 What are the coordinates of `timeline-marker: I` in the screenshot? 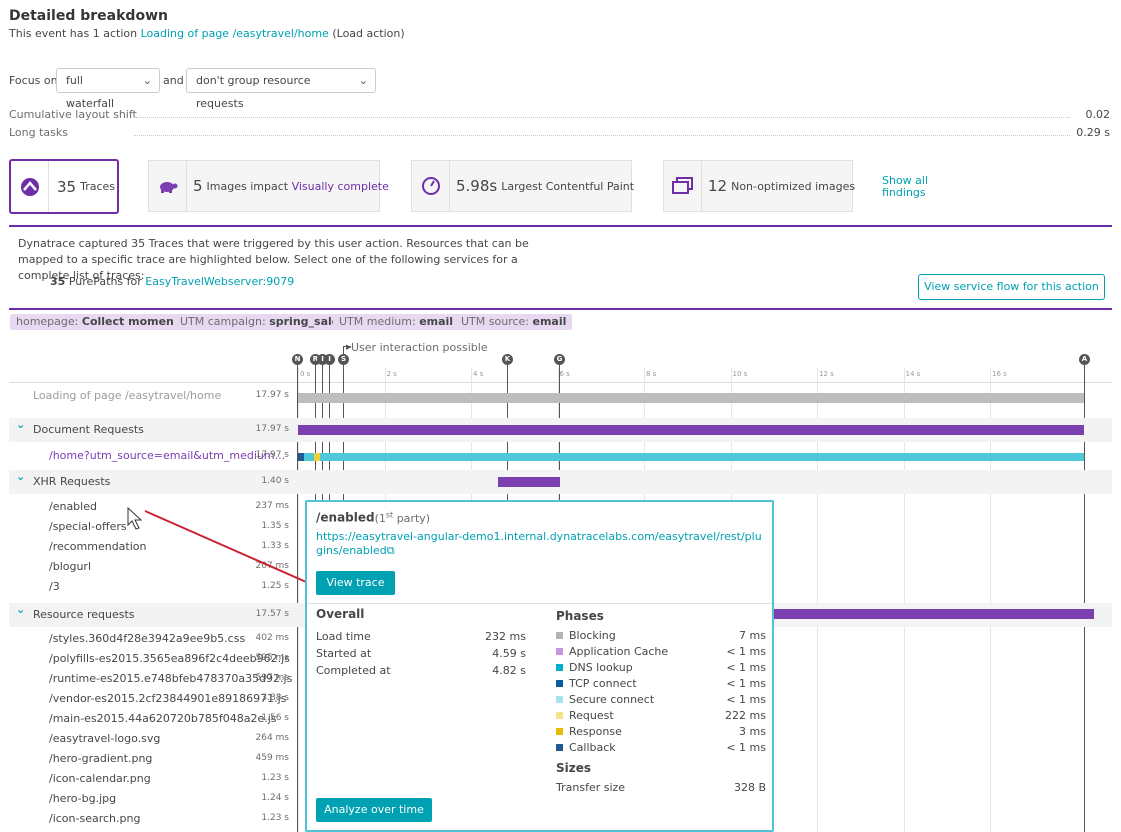 It's located at (329, 359).